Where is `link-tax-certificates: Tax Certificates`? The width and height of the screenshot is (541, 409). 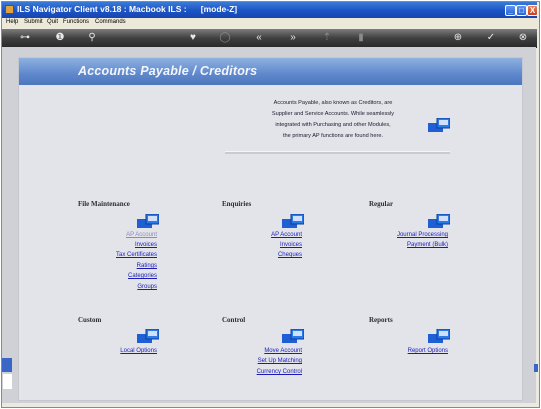 link-tax-certificates: Tax Certificates is located at coordinates (136, 255).